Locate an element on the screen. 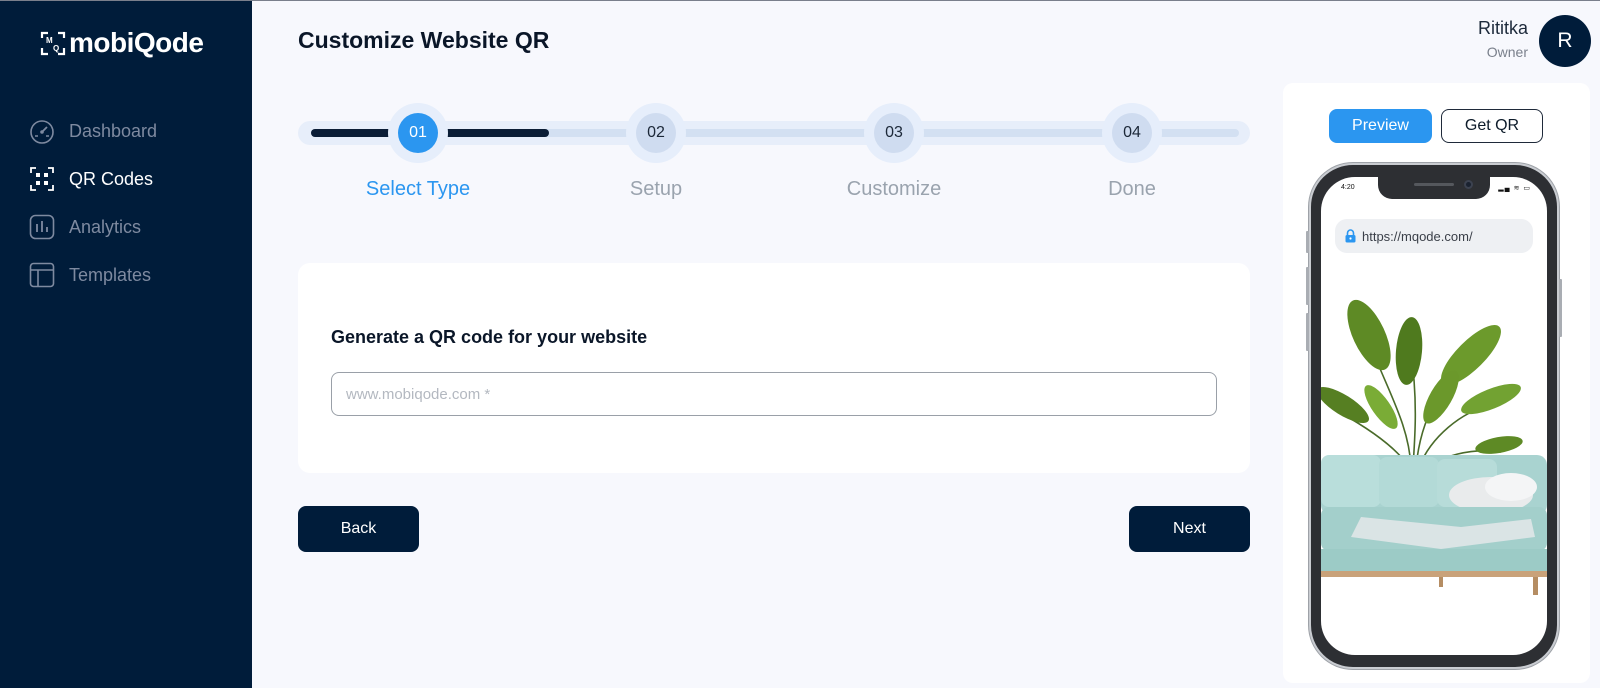  step-2: 02 is located at coordinates (656, 133).